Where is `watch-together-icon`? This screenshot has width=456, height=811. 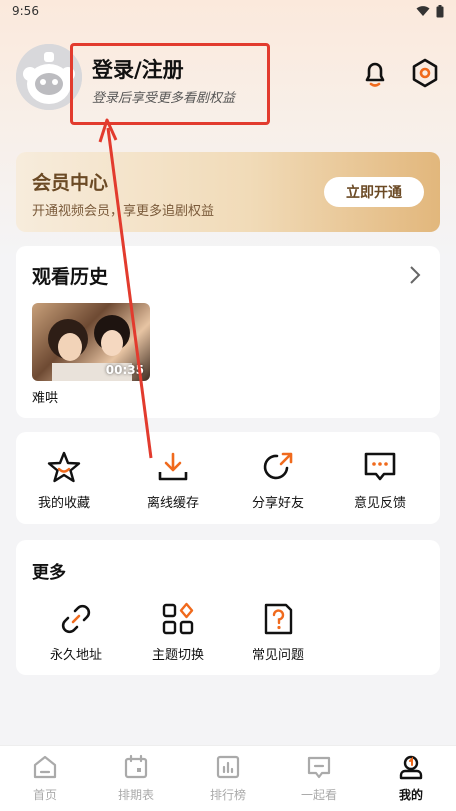
watch-together-icon is located at coordinates (319, 767).